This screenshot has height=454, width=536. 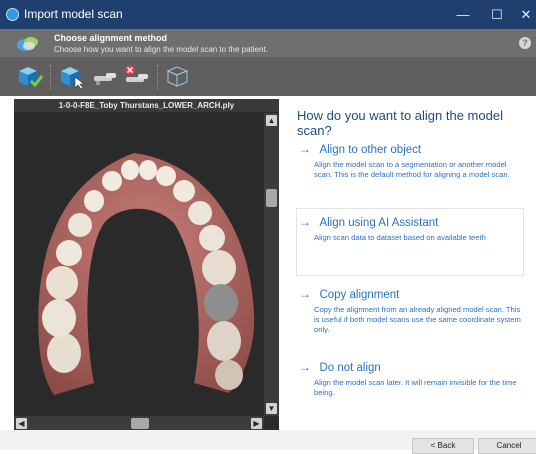 I want to click on scroll-down-button: ▼, so click(x=271, y=408).